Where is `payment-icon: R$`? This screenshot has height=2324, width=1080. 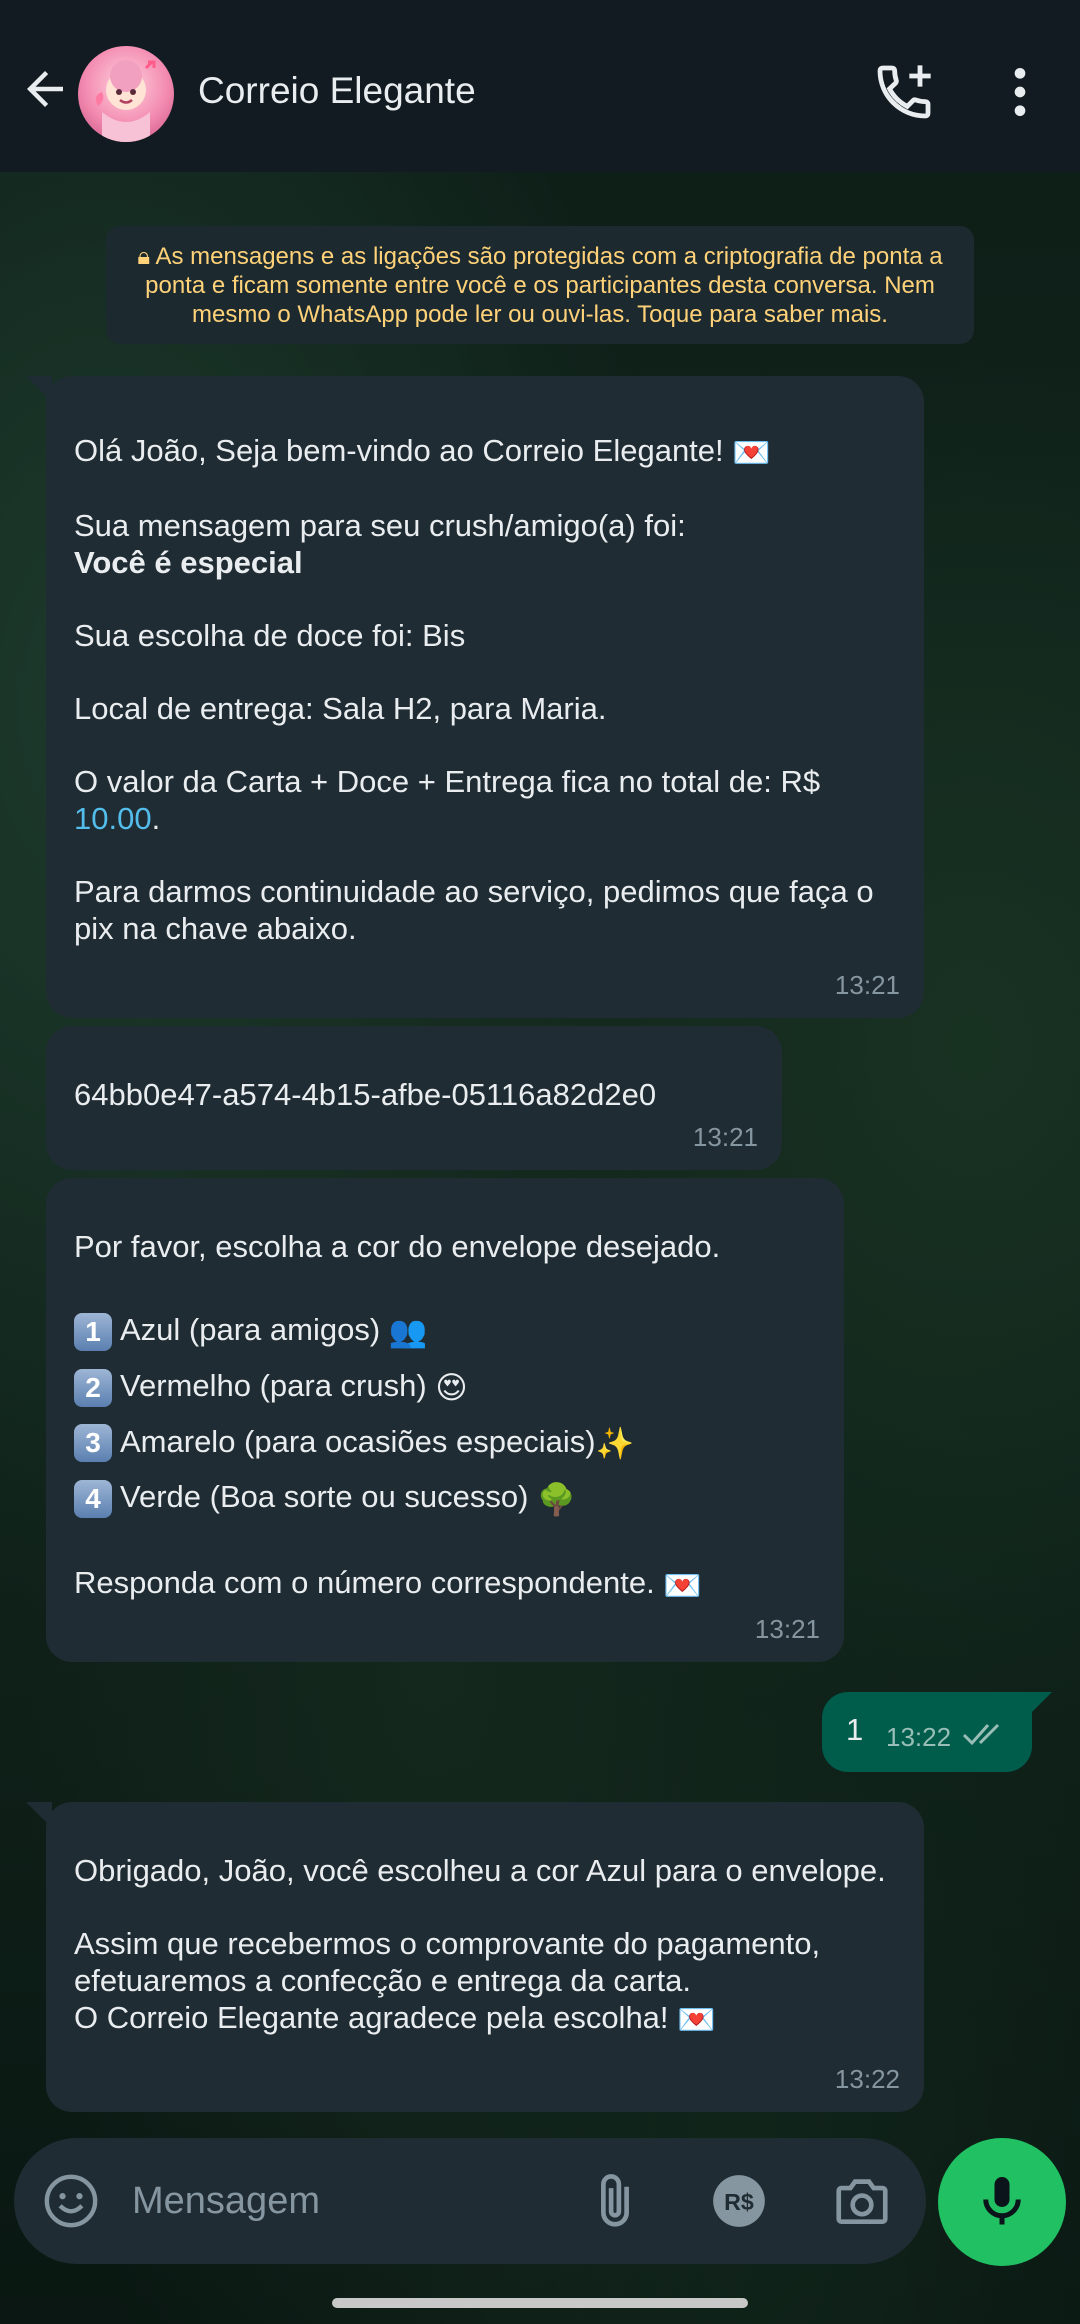 payment-icon: R$ is located at coordinates (739, 2201).